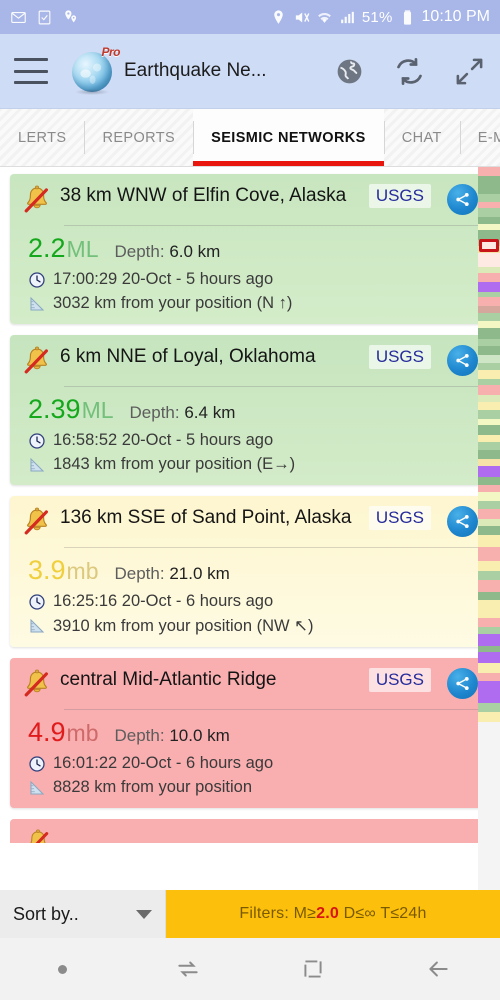 Image resolution: width=500 pixels, height=1000 pixels. What do you see at coordinates (188, 356) in the screenshot?
I see `quake-location: 6 km NNE of Loyal, Oklahoma` at bounding box center [188, 356].